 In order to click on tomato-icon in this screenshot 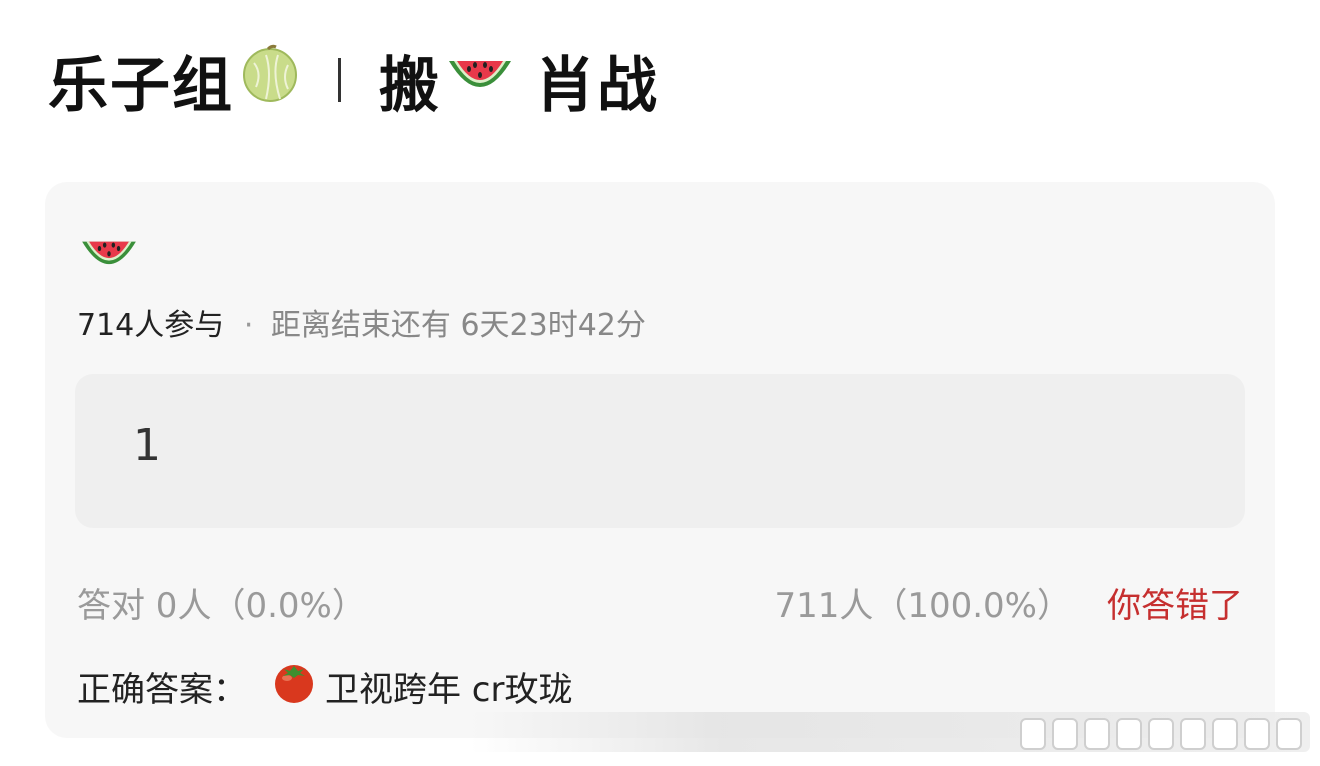, I will do `click(294, 686)`.